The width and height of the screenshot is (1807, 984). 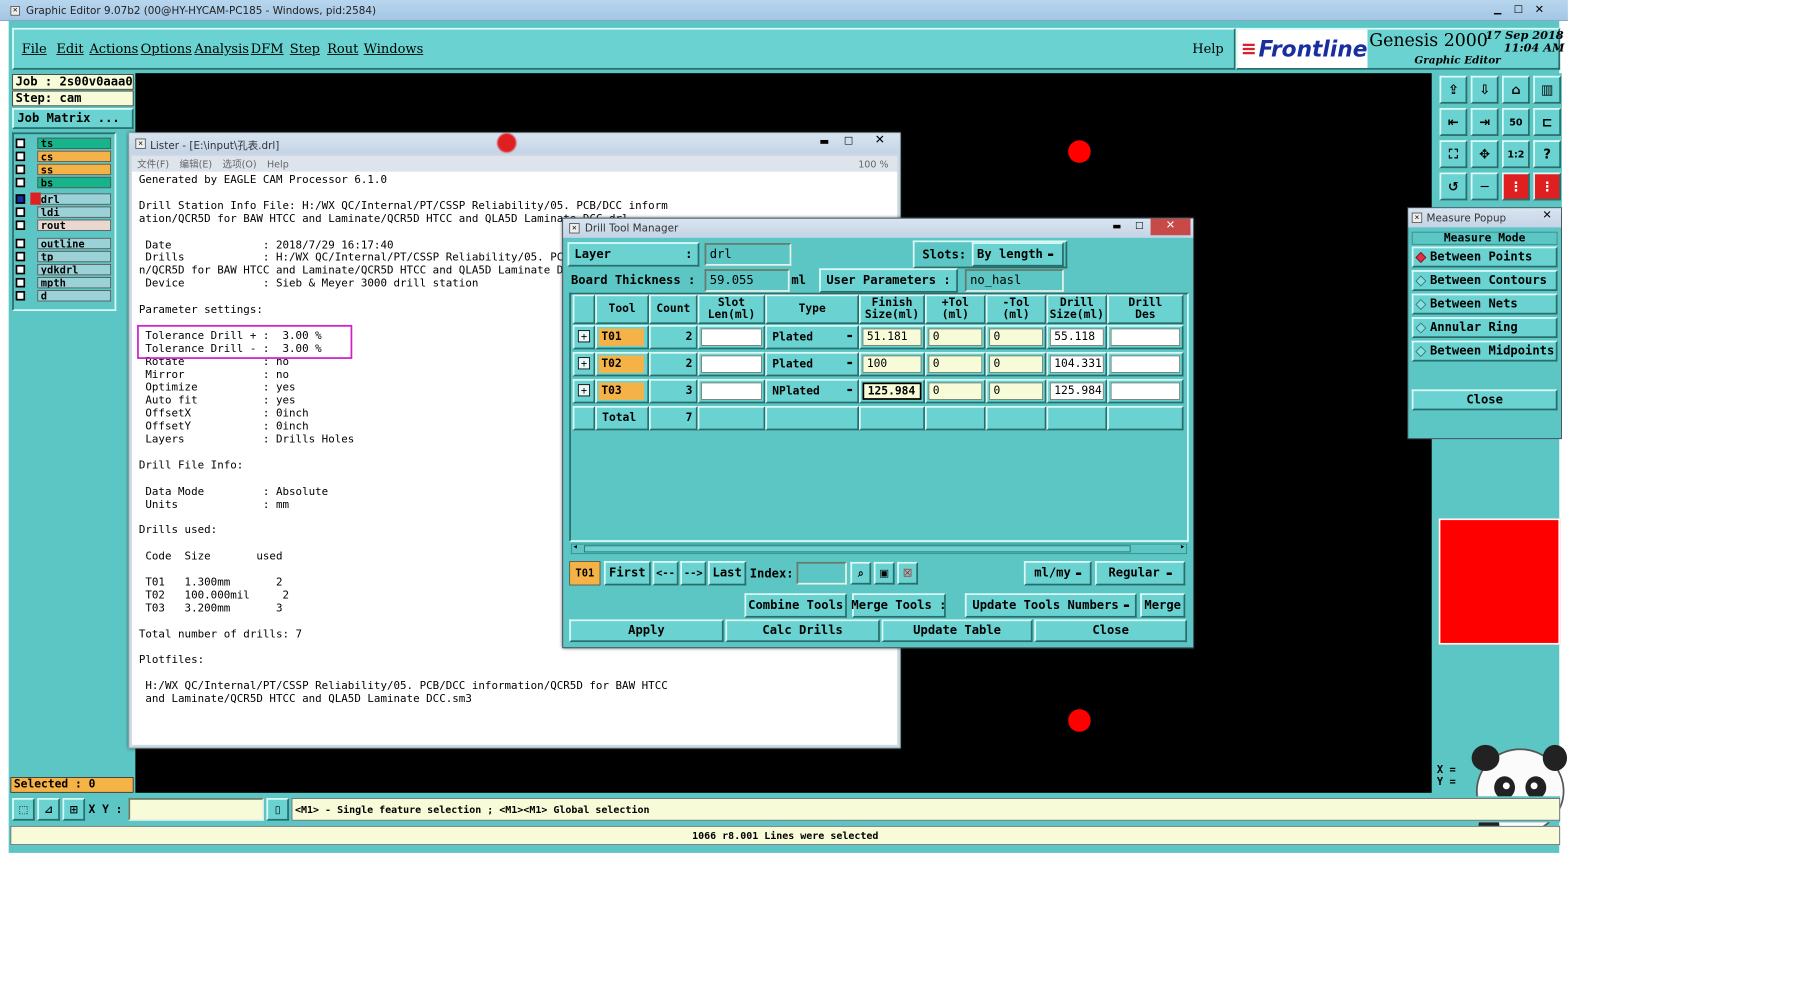 What do you see at coordinates (1139, 227) in the screenshot?
I see `dtm-maximize-button: ☐` at bounding box center [1139, 227].